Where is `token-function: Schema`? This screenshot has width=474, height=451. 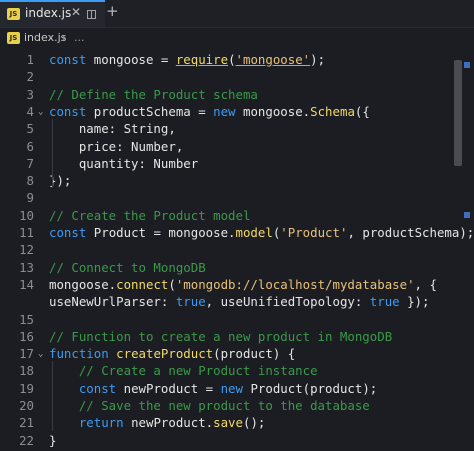 token-function: Schema is located at coordinates (332, 111).